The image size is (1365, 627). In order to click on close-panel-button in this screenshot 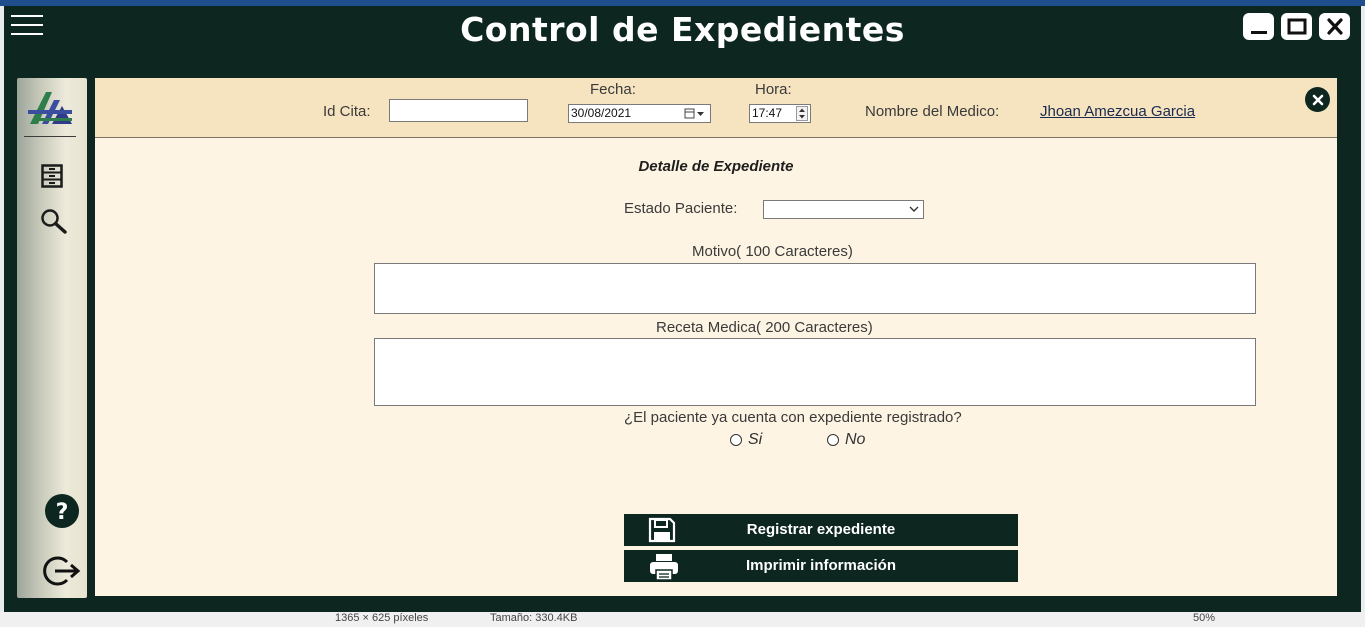, I will do `click(1317, 99)`.